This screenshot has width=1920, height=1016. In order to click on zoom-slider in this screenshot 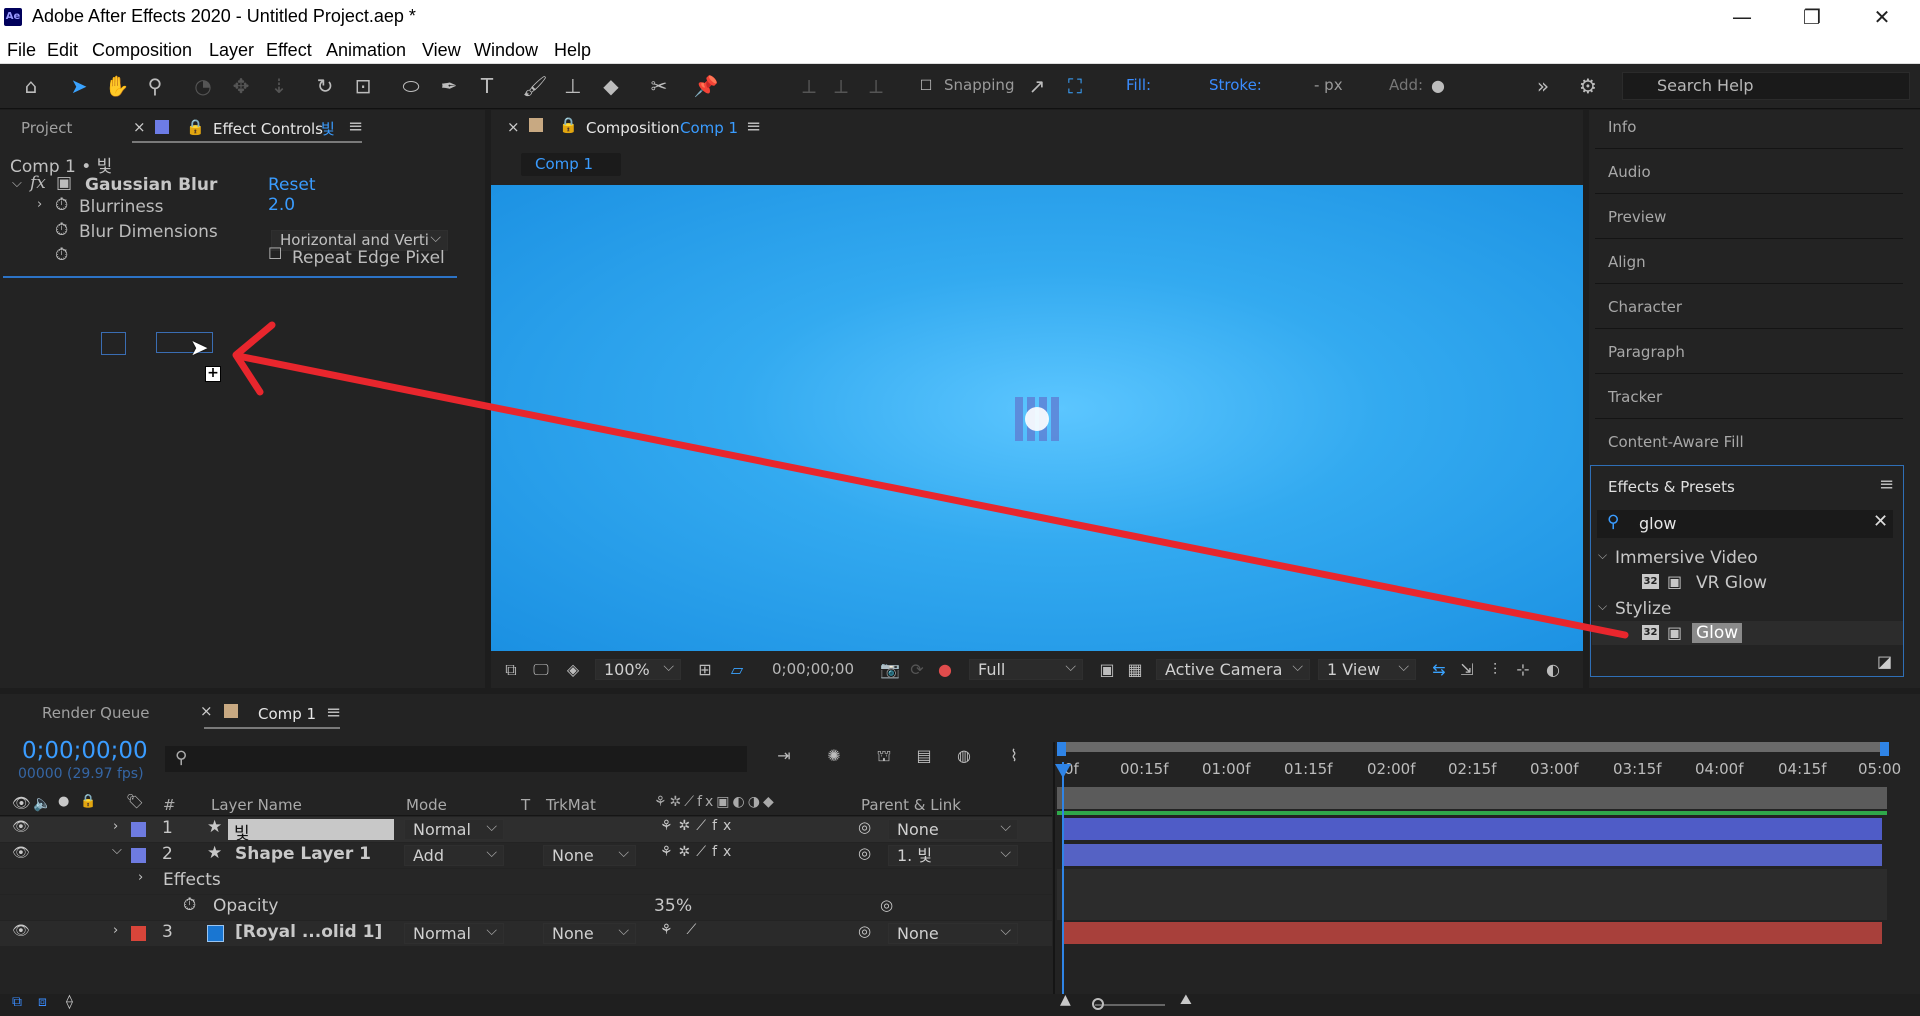, I will do `click(1130, 1005)`.